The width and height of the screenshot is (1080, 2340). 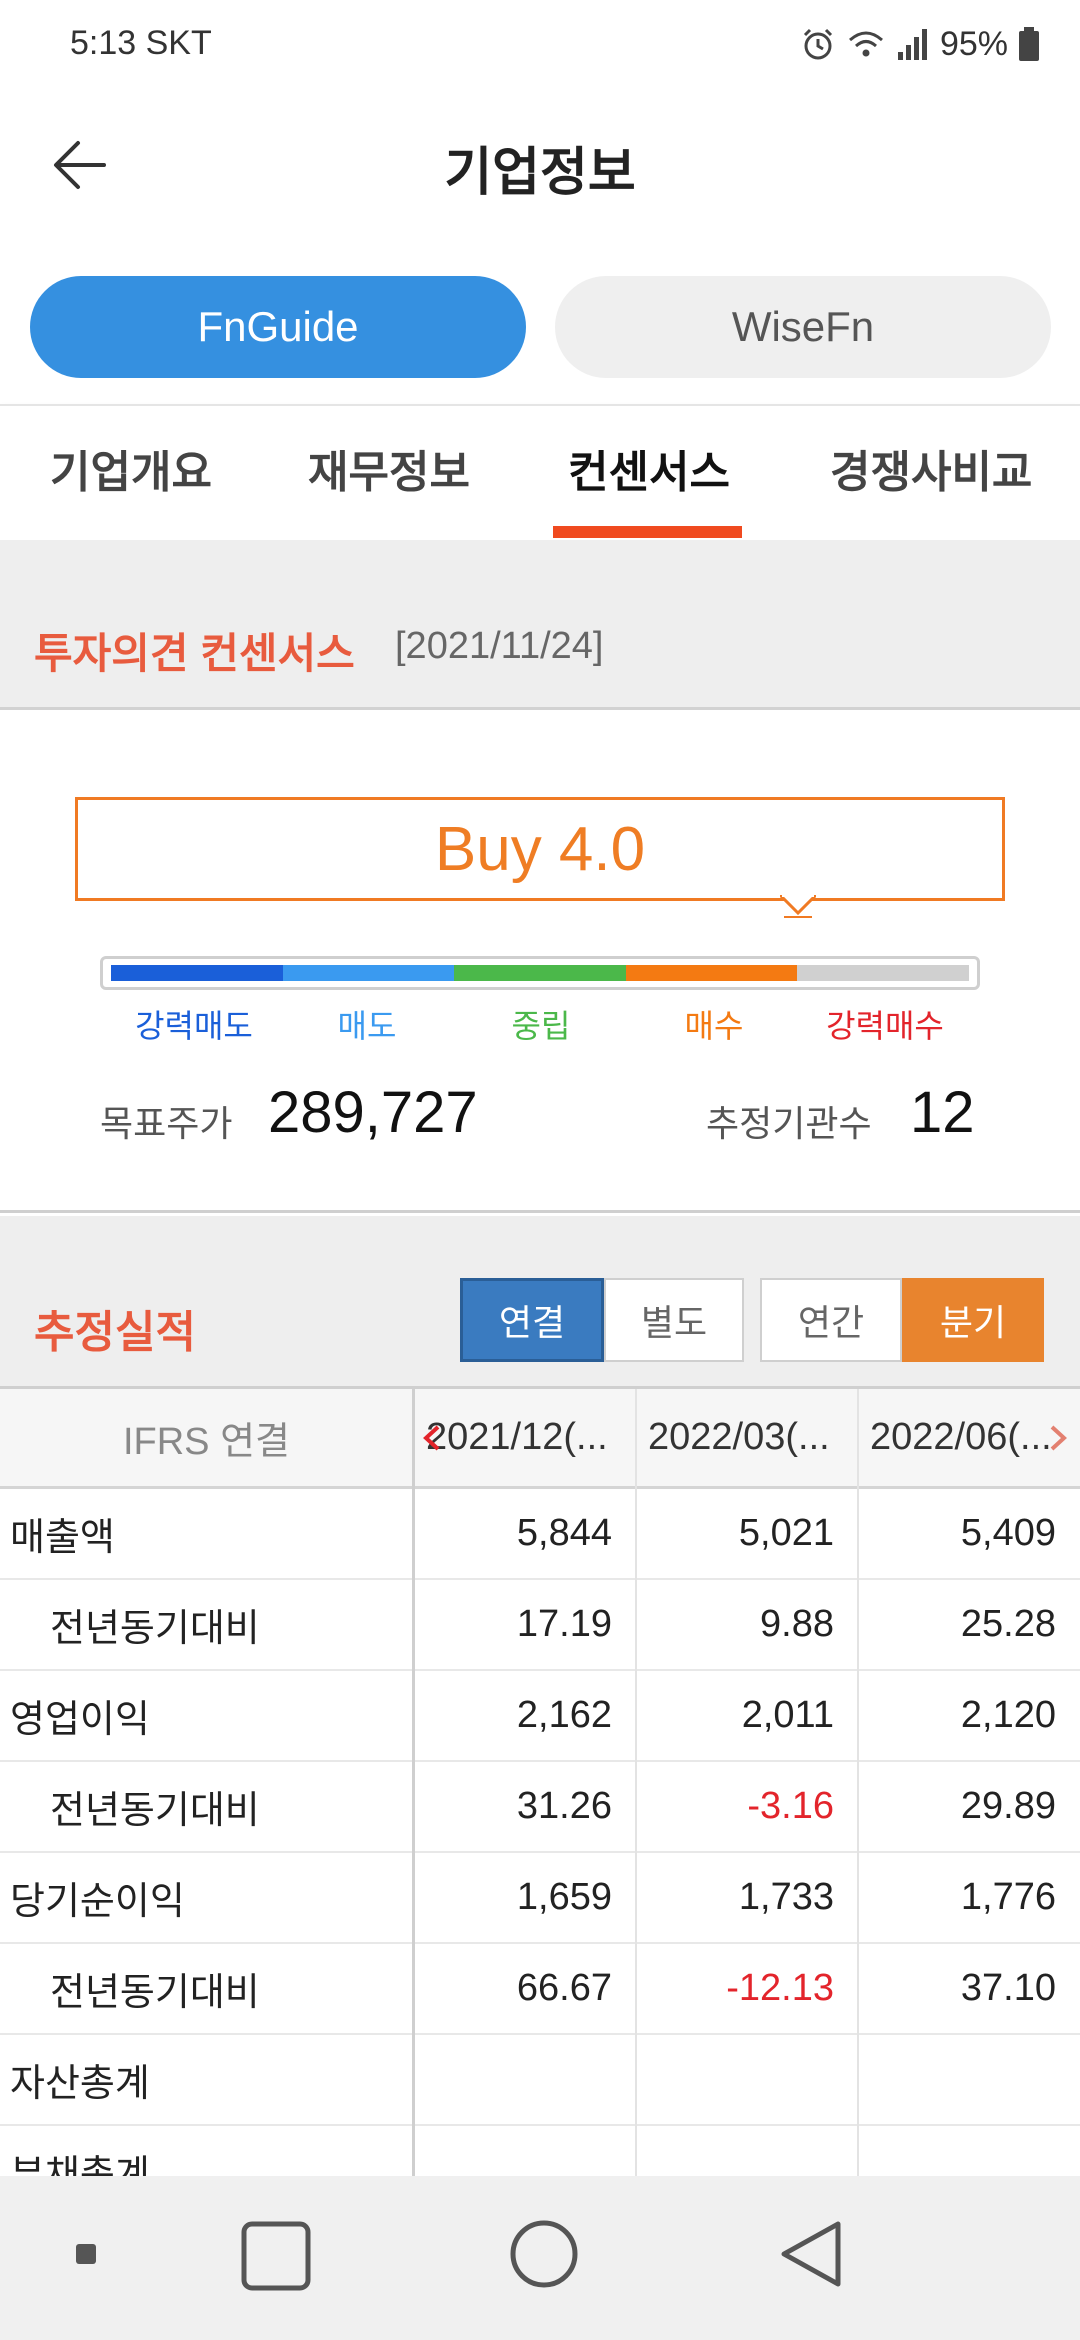 What do you see at coordinates (540, 472) in the screenshot?
I see `tab-bar: 기업개요 재무정보 컨센서스 경쟁사비교` at bounding box center [540, 472].